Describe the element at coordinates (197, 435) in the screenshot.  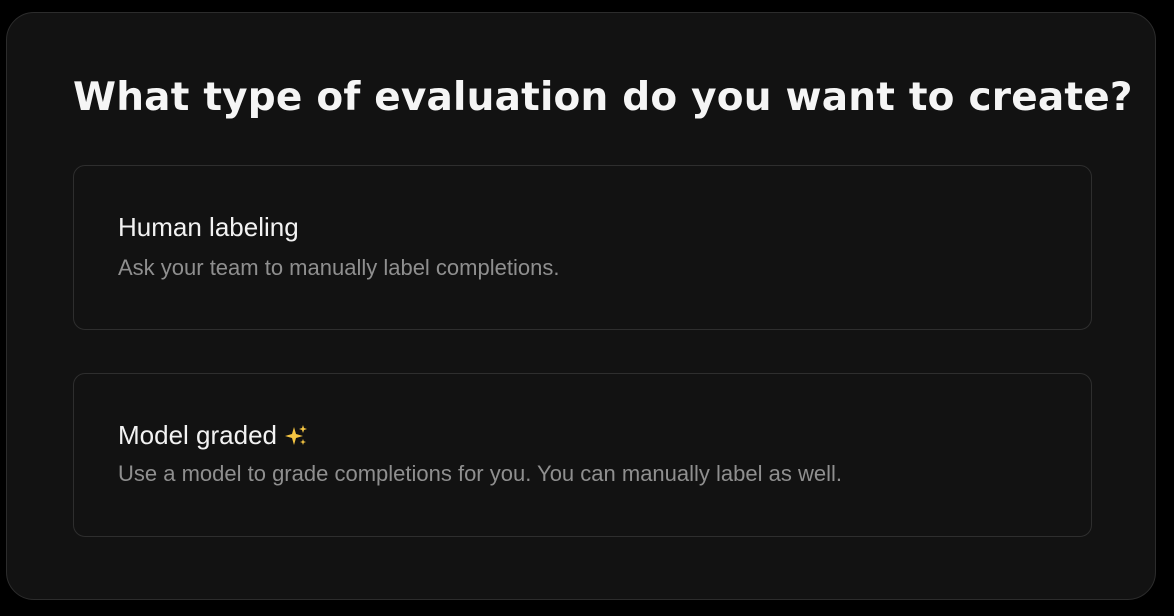
I see `option-title-text: Model graded` at that location.